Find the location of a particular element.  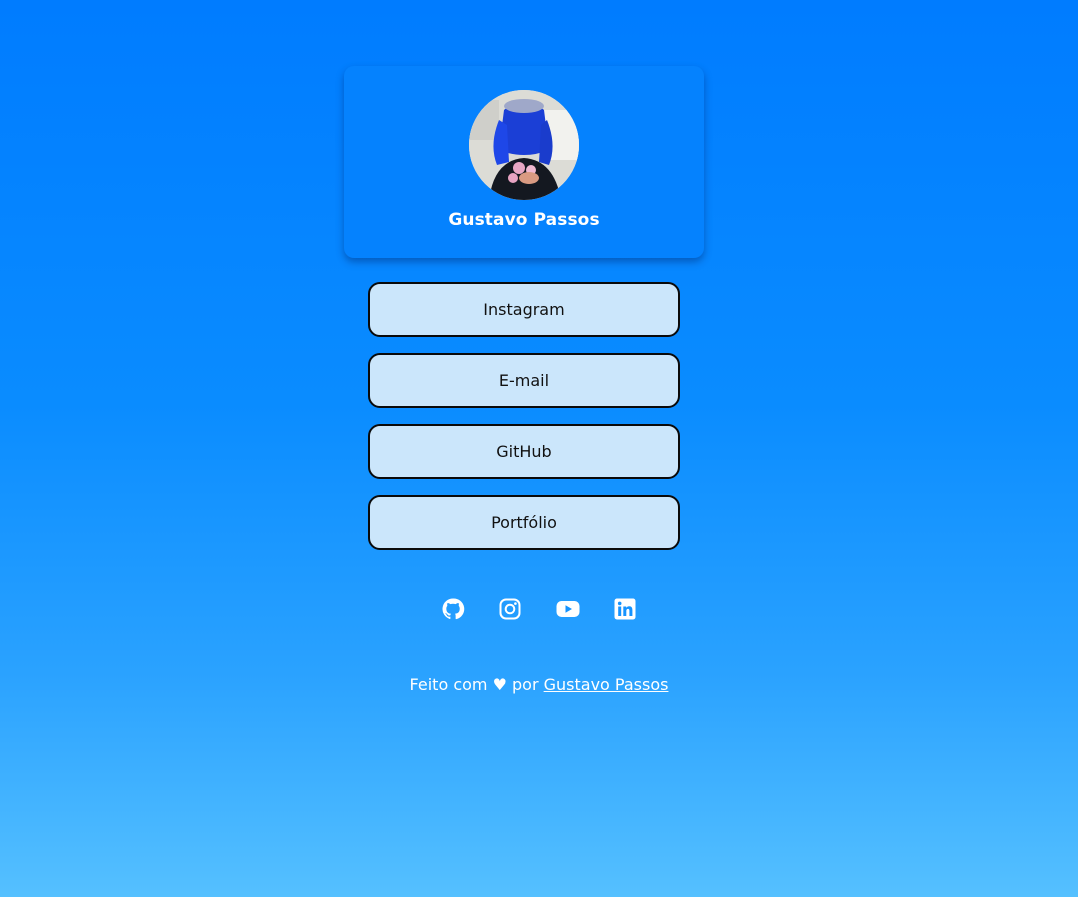

footer: Feito com ♥ por Gustavo Passos is located at coordinates (539, 684).